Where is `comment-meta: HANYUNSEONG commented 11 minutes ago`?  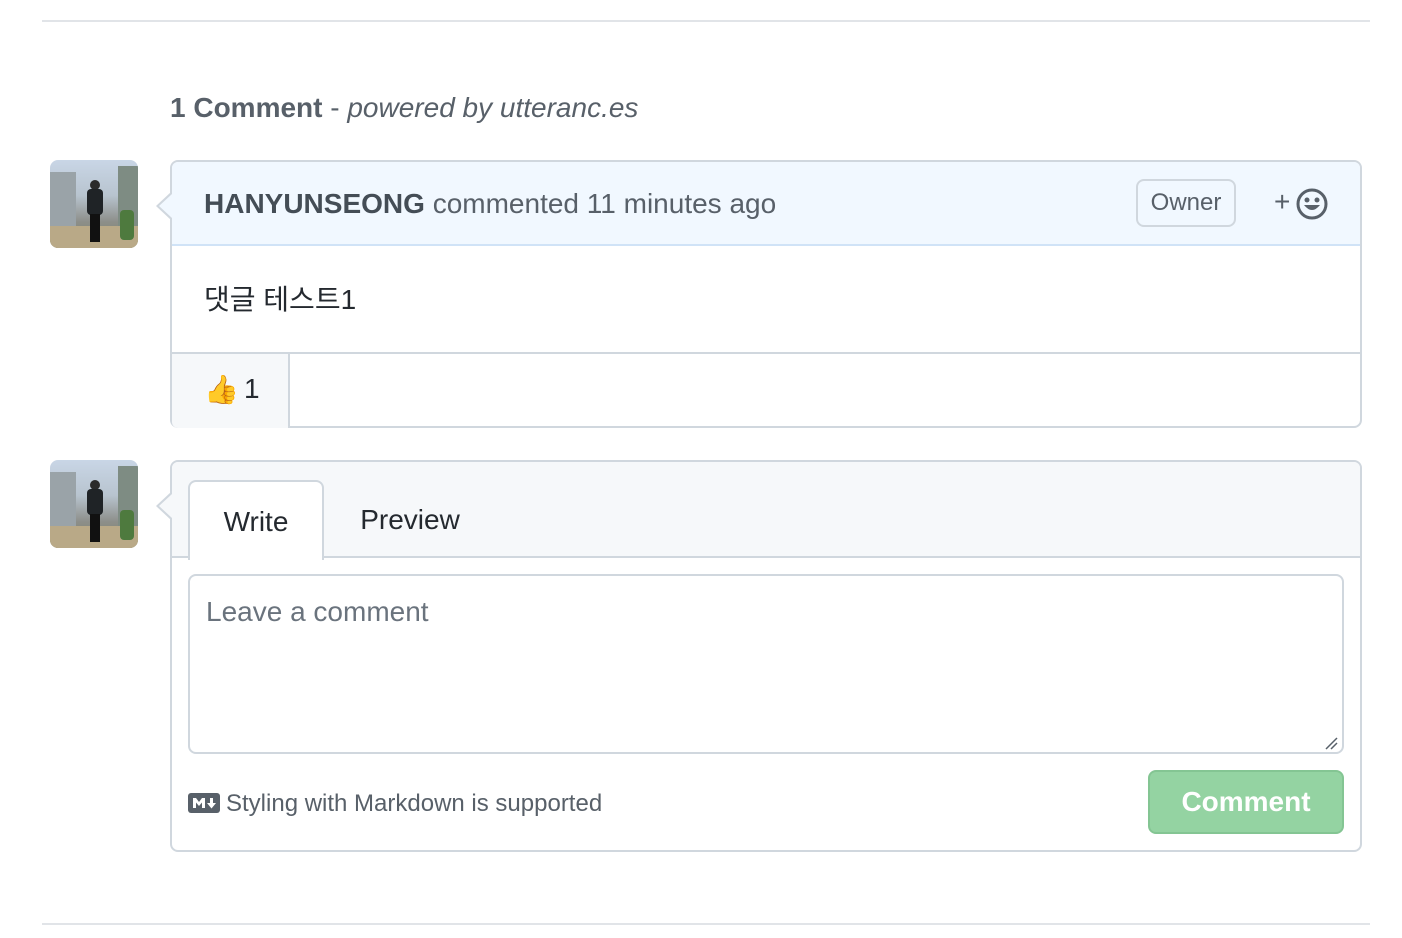 comment-meta: HANYUNSEONG commented 11 minutes ago is located at coordinates (490, 204).